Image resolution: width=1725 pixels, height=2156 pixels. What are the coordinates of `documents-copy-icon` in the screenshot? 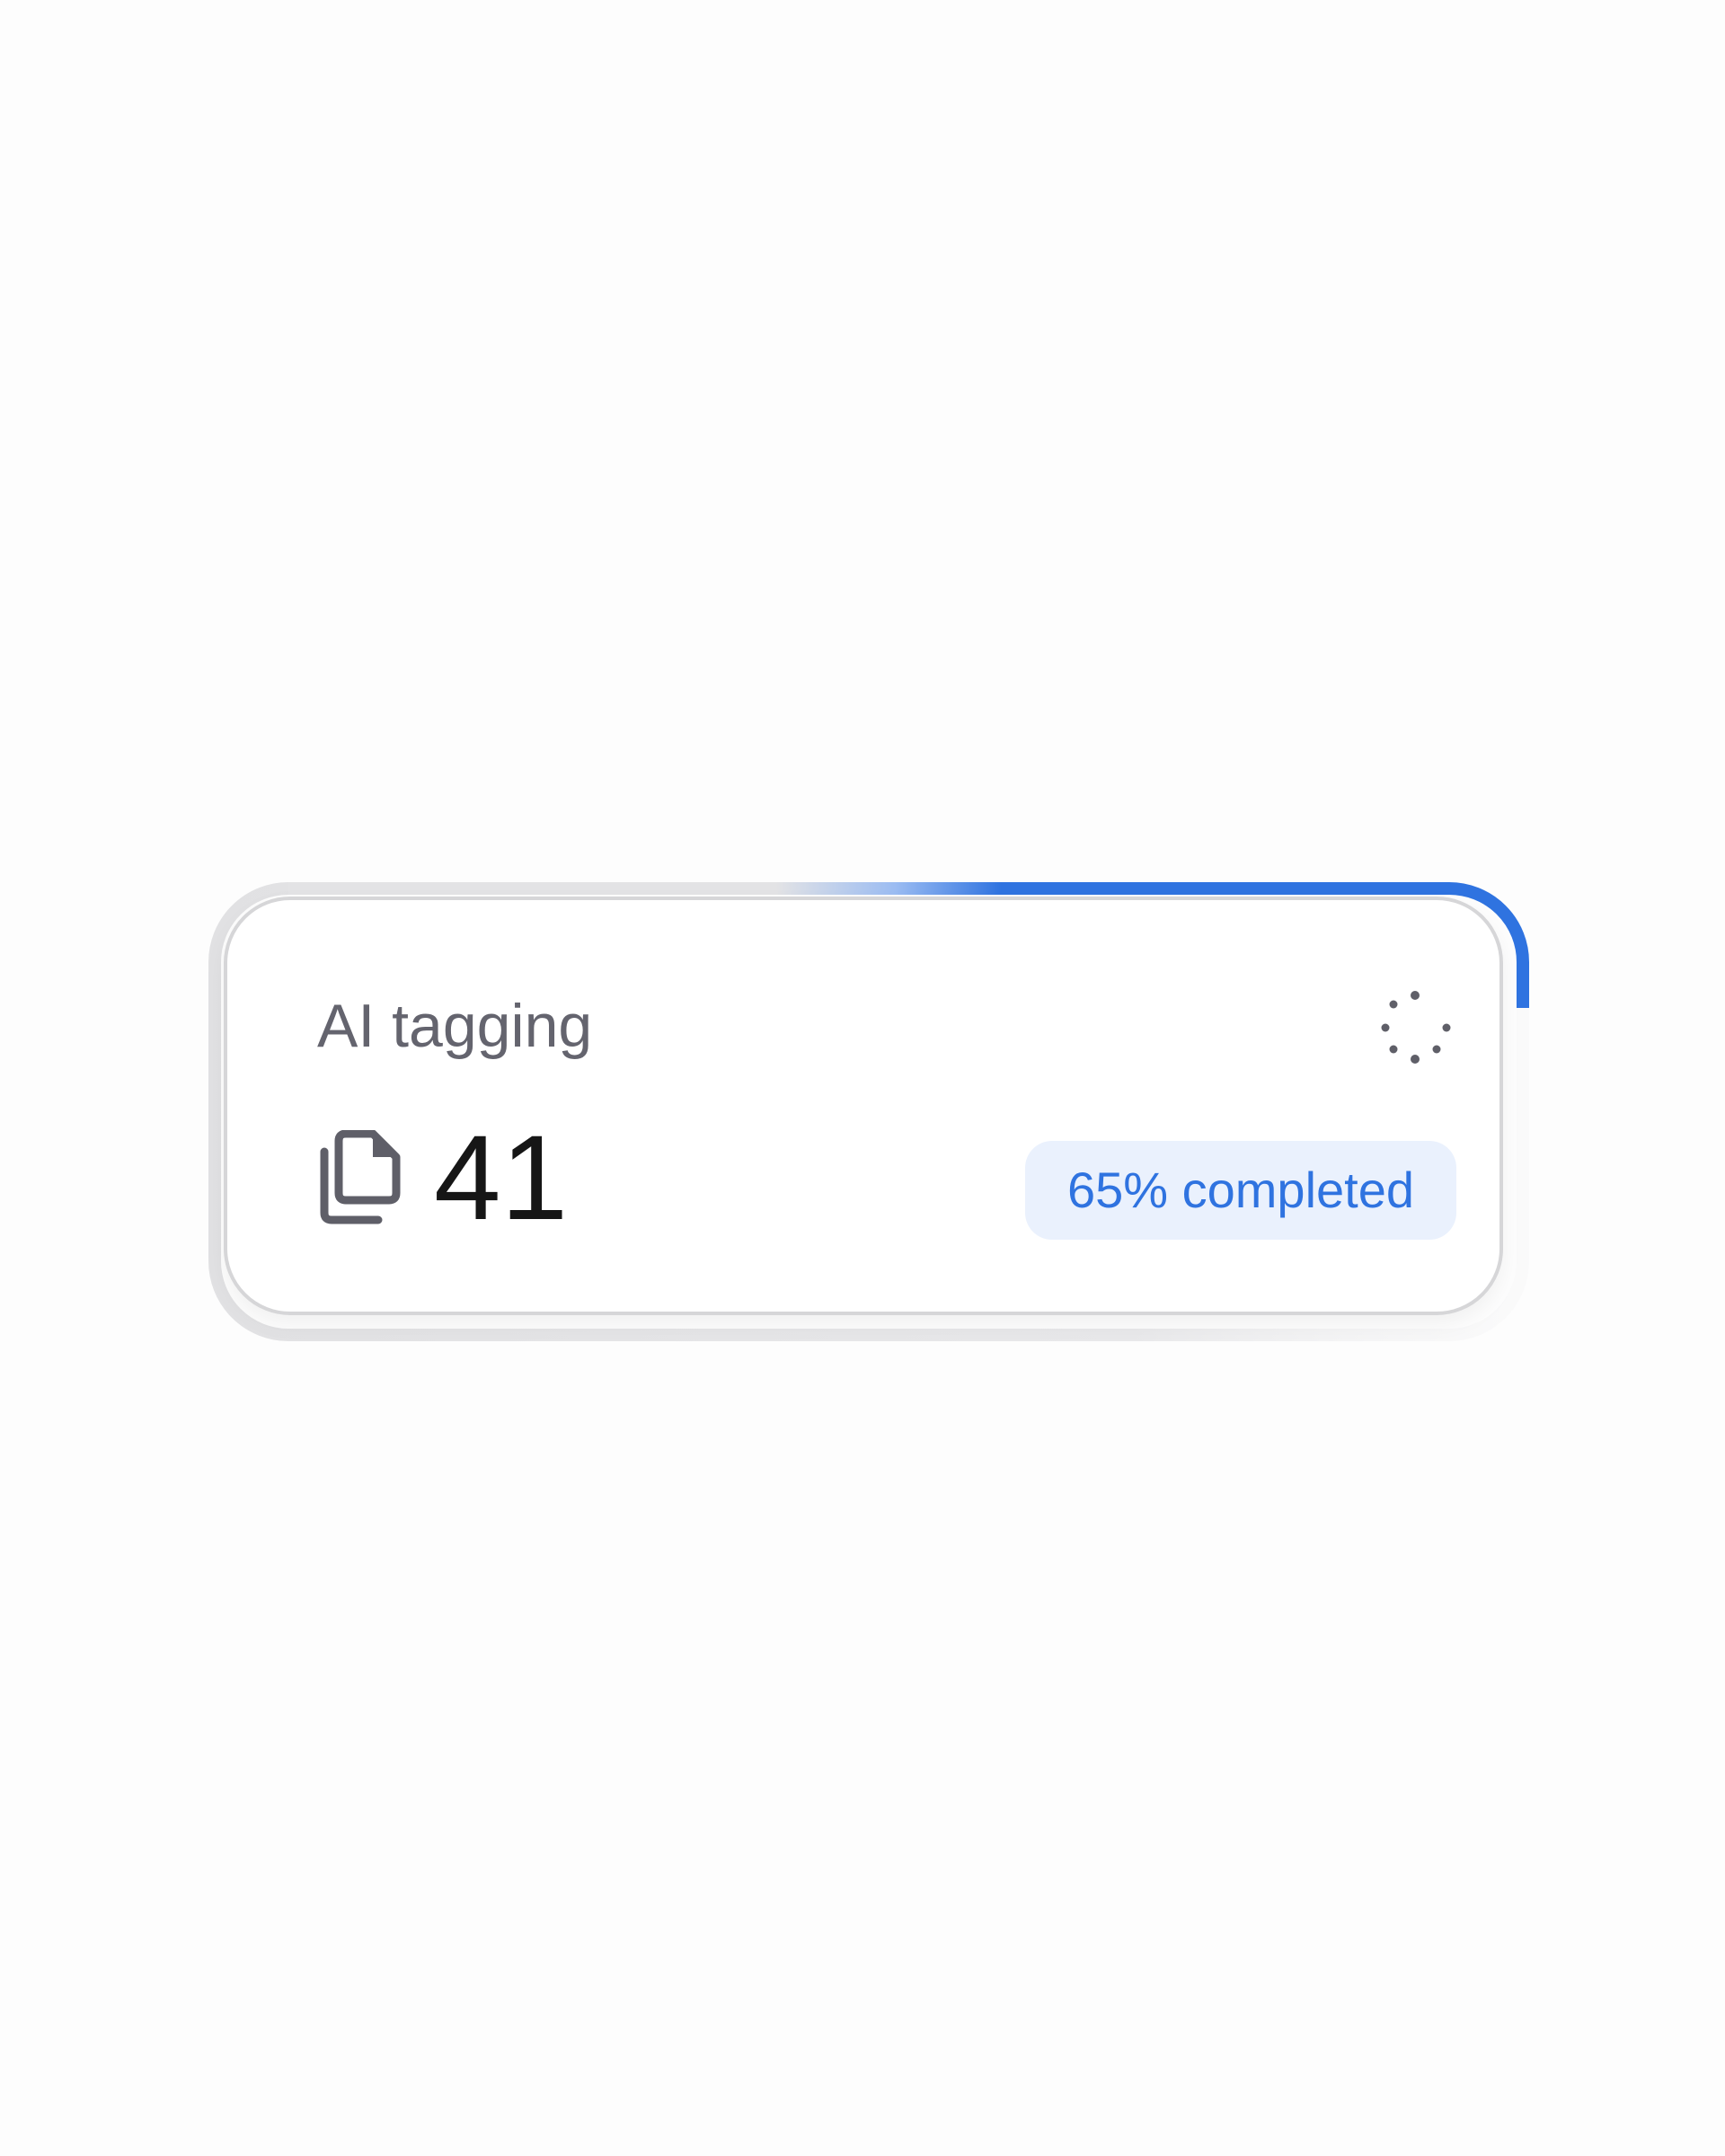 It's located at (360, 1177).